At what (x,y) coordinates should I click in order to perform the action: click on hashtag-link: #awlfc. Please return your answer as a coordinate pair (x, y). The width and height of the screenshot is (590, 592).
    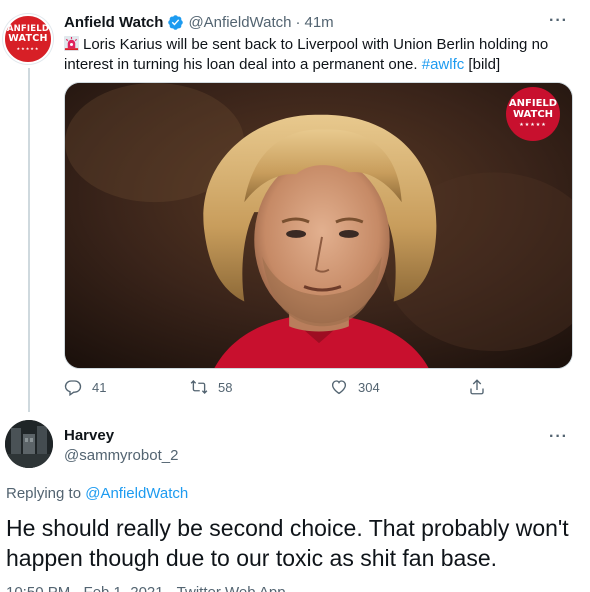
    Looking at the image, I should click on (443, 64).